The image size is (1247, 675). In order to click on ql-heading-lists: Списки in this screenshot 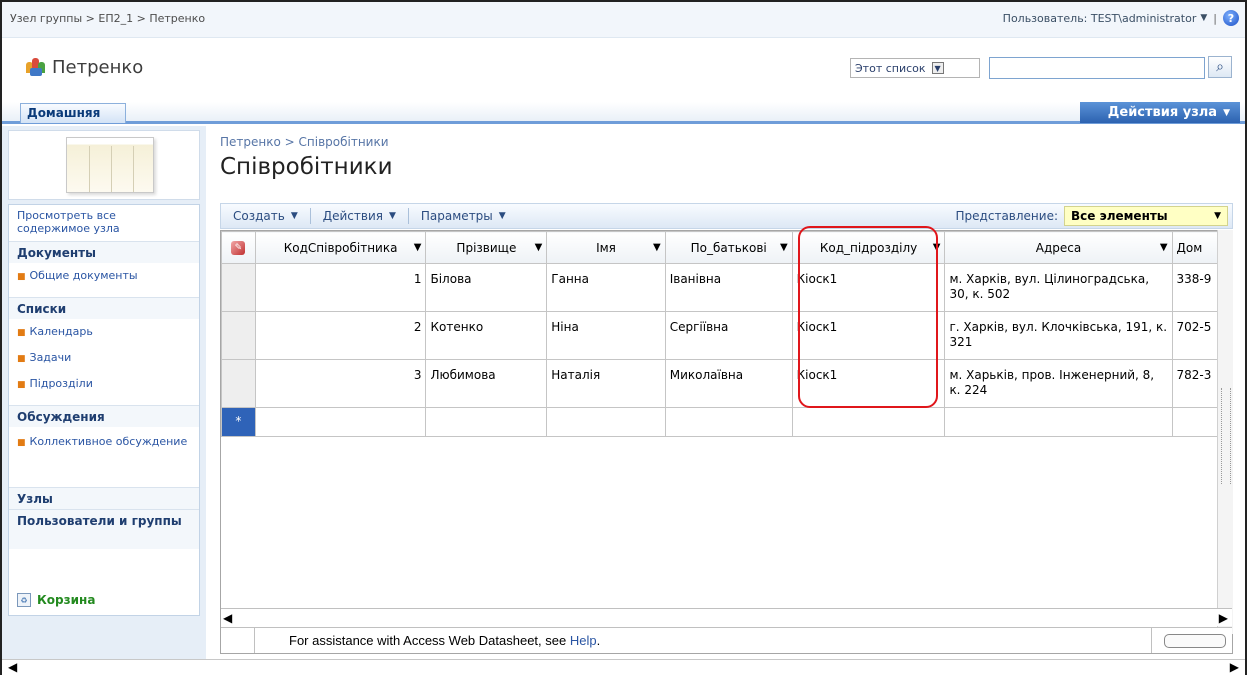, I will do `click(104, 308)`.